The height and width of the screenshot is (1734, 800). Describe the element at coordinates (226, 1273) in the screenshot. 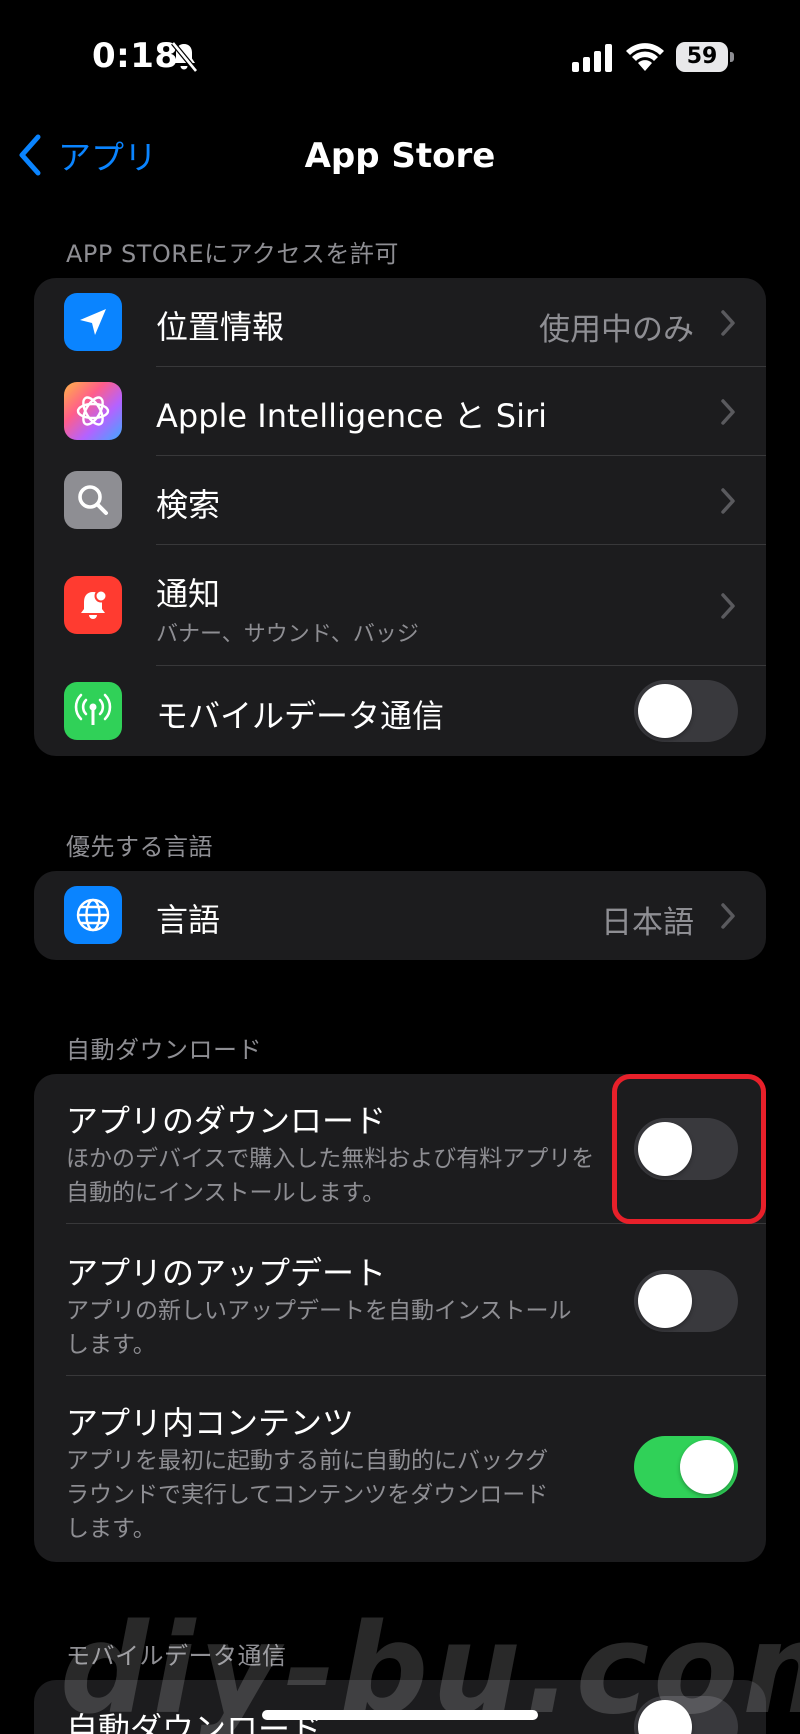

I see `row-label: アプリのアップデート` at that location.